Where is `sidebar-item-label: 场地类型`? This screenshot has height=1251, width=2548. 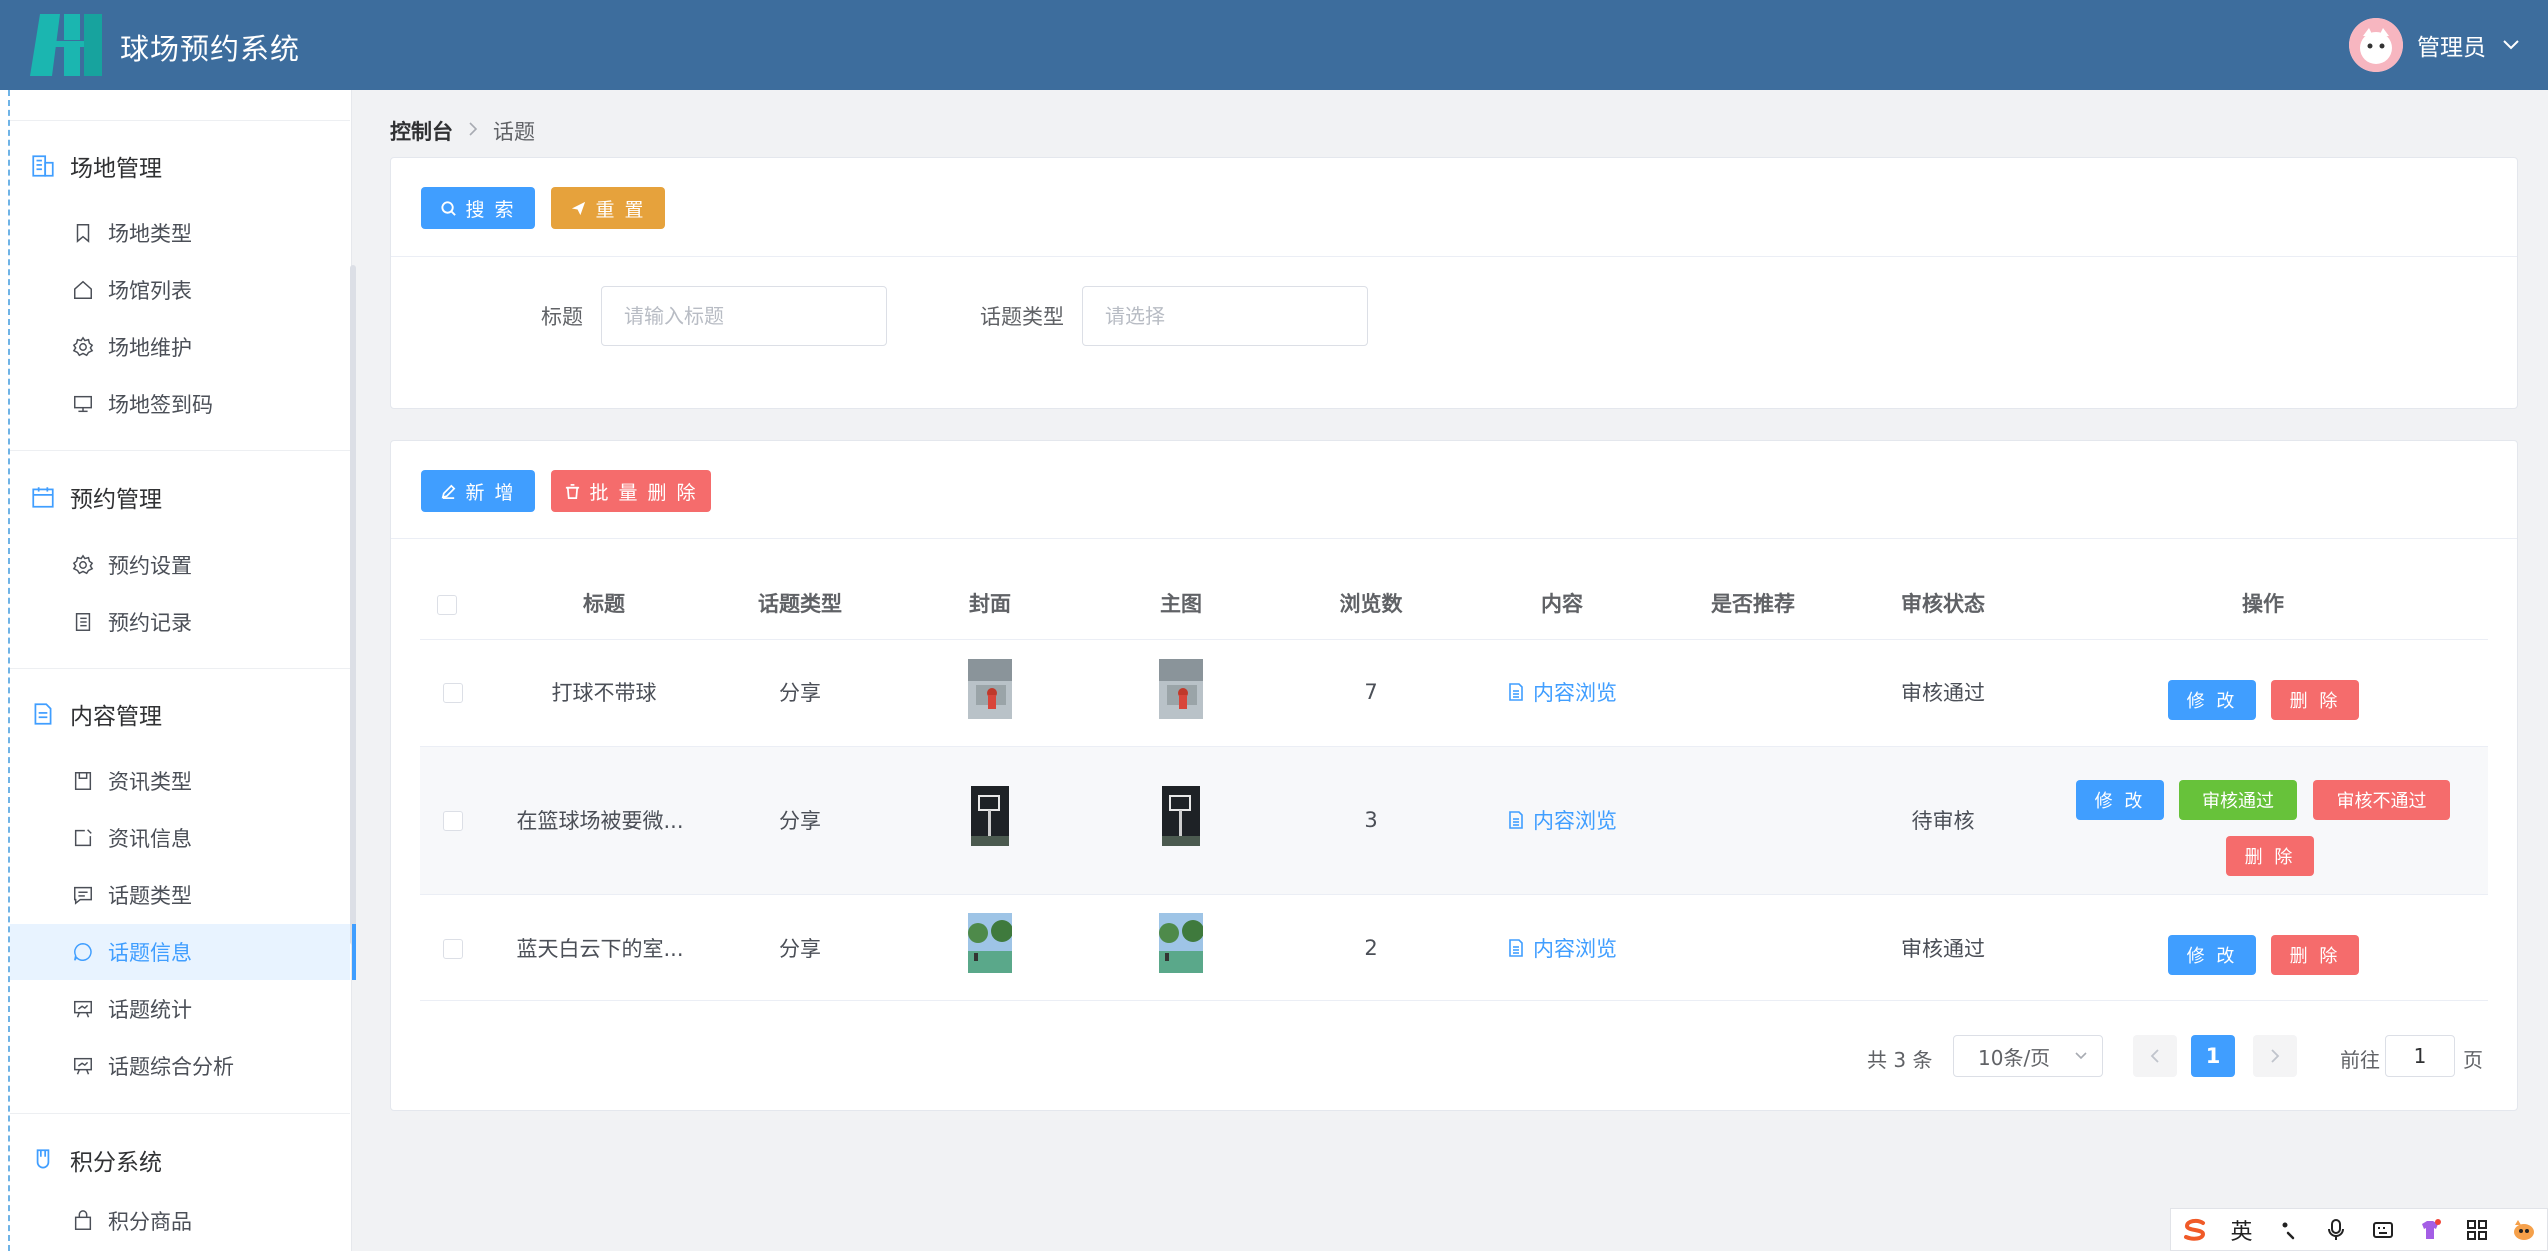
sidebar-item-label: 场地类型 is located at coordinates (150, 234).